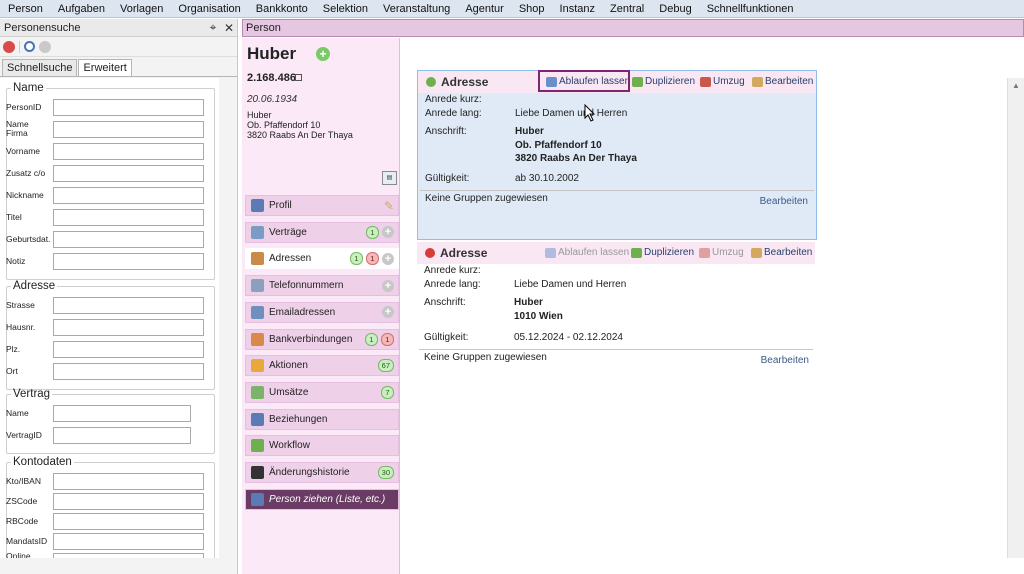  What do you see at coordinates (288, 232) in the screenshot?
I see `nav-label: Verträge` at bounding box center [288, 232].